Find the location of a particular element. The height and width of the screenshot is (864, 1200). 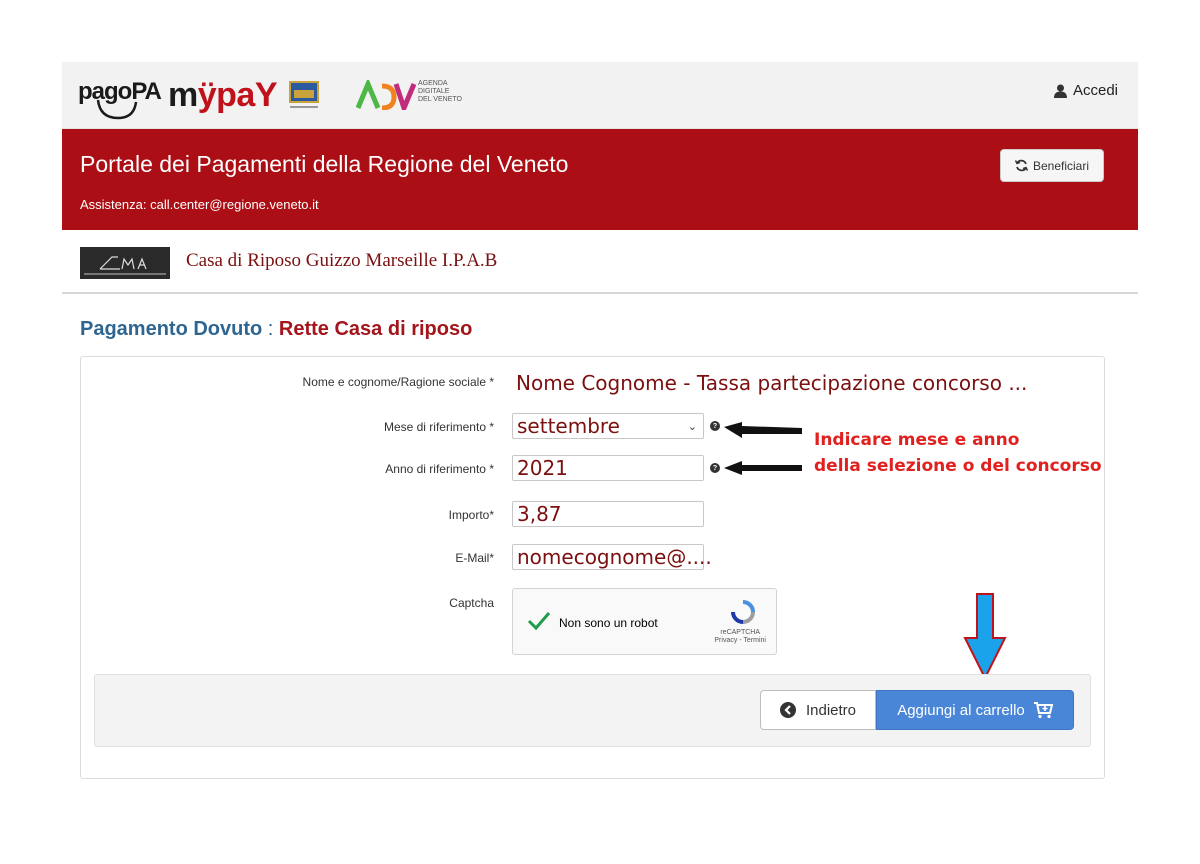

captcha-text: Non sono un robot is located at coordinates (608, 623).